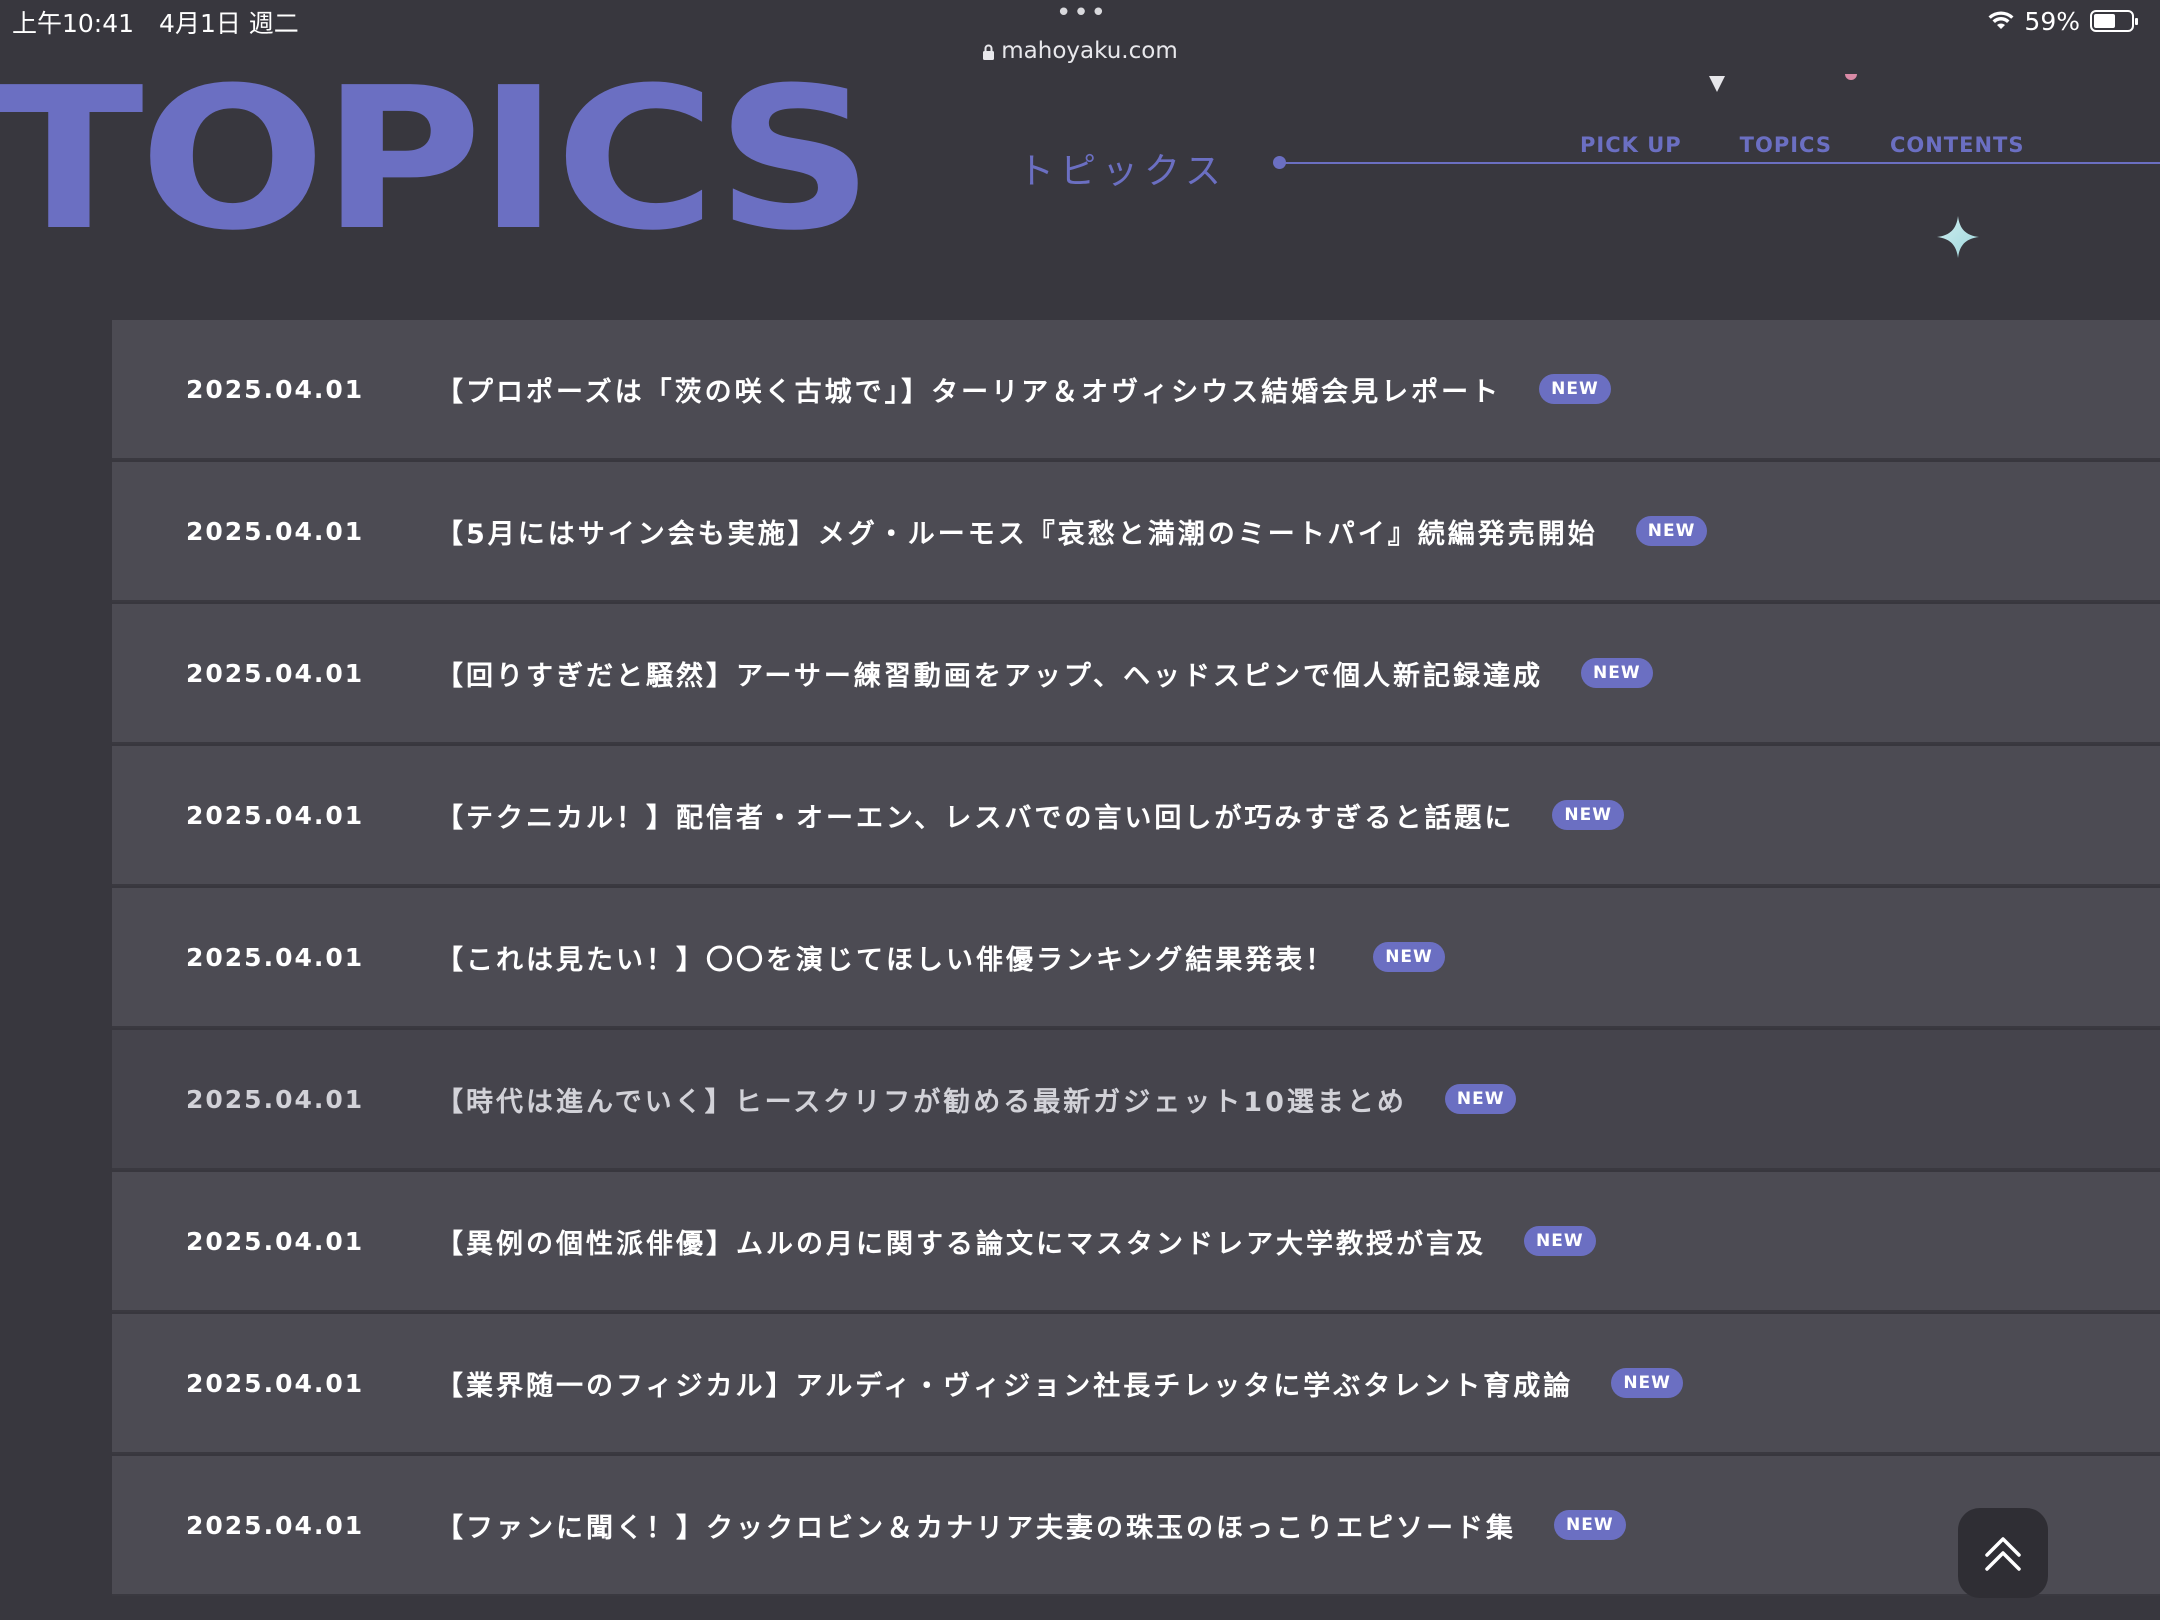  I want to click on battery-percent: 59%, so click(2052, 21).